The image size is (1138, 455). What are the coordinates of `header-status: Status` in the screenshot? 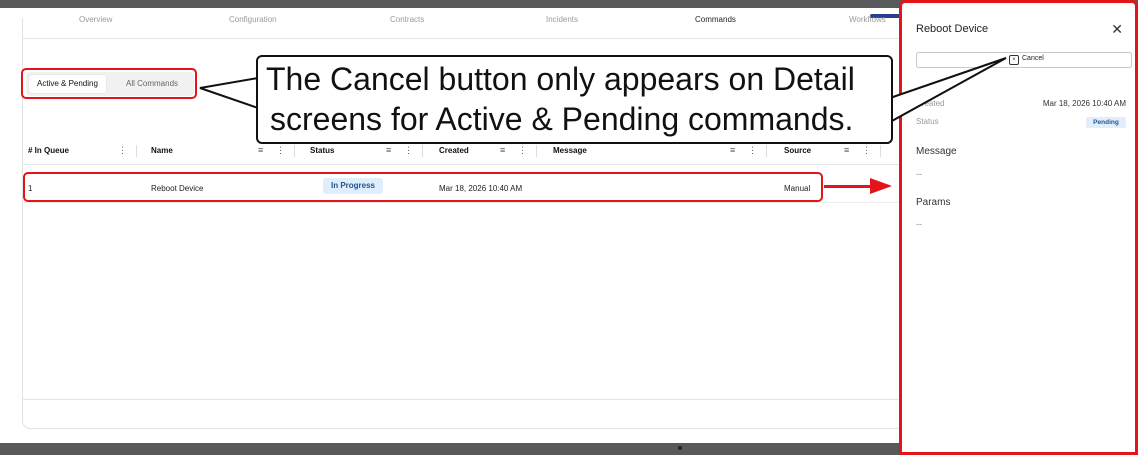 It's located at (322, 150).